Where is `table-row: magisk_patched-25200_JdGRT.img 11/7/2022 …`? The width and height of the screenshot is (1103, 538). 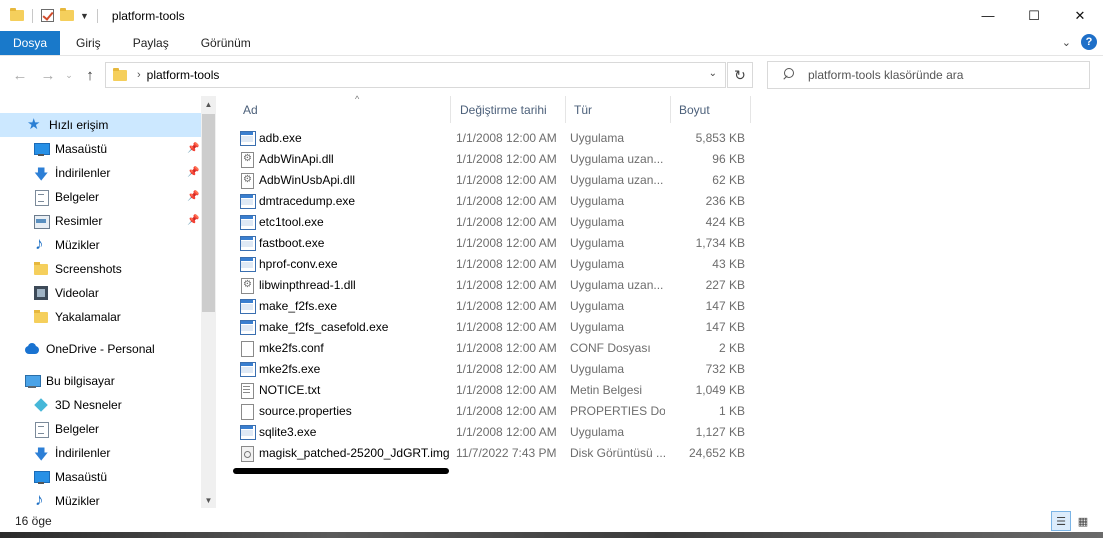
table-row: magisk_patched-25200_JdGRT.img 11/7/2022 … is located at coordinates (495, 452).